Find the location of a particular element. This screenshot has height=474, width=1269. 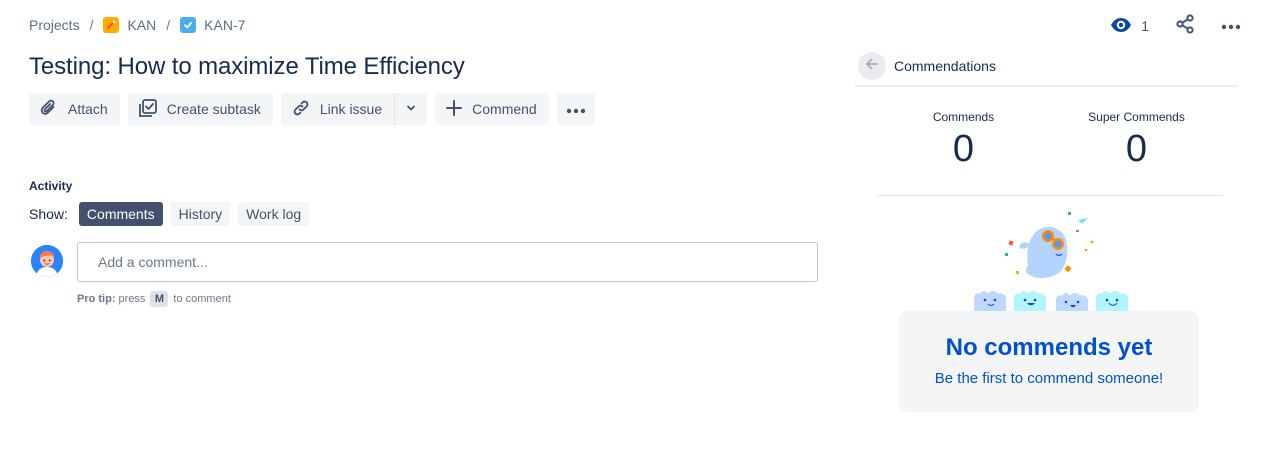

show-label: Show: is located at coordinates (48, 214).